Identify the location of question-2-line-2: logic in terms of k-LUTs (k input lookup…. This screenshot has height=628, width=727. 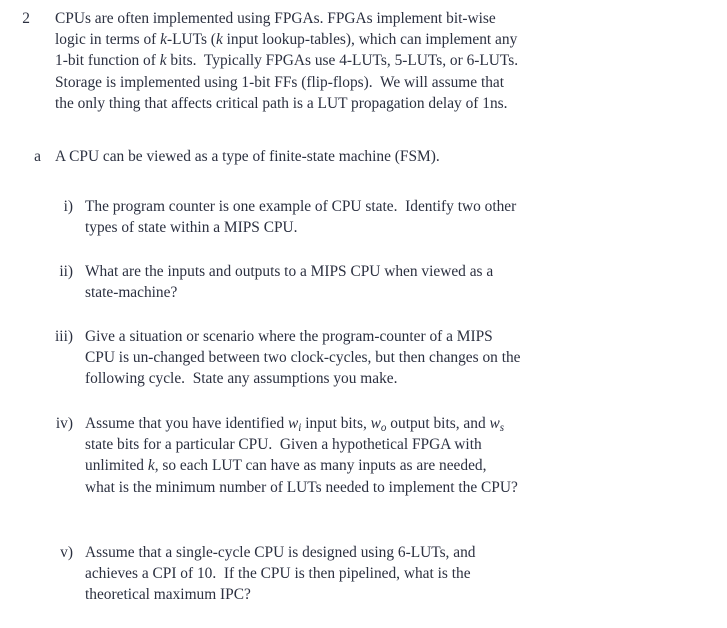
(387, 39).